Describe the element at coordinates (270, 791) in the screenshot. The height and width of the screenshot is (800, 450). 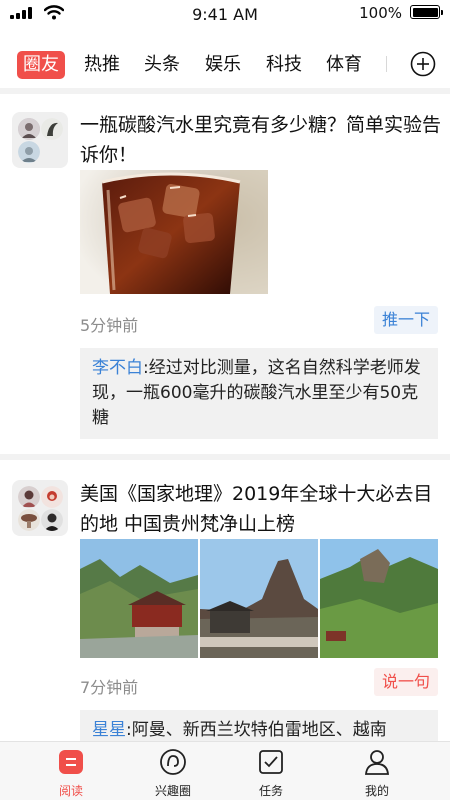
I see `nav-task-label: 任务` at that location.